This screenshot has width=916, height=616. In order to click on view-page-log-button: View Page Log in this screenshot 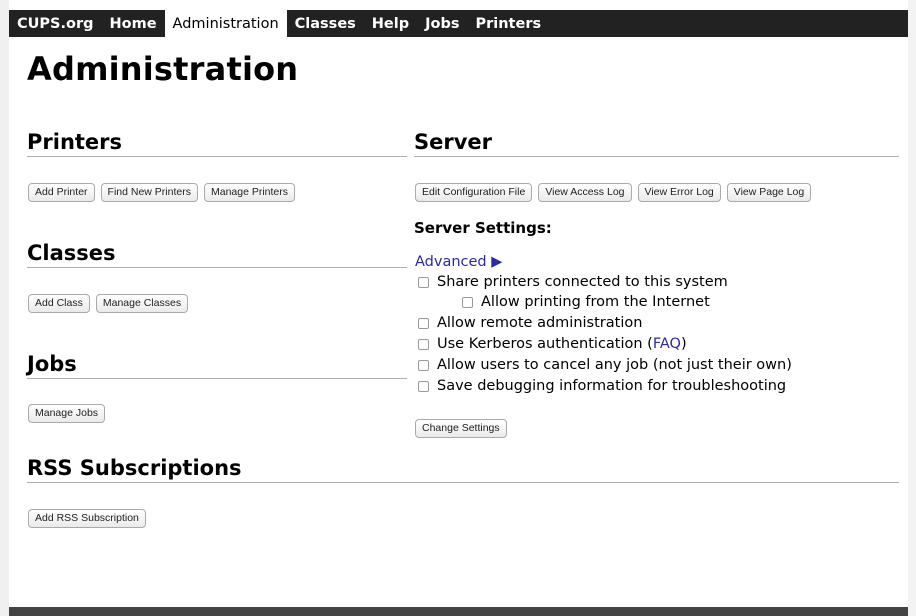, I will do `click(769, 192)`.